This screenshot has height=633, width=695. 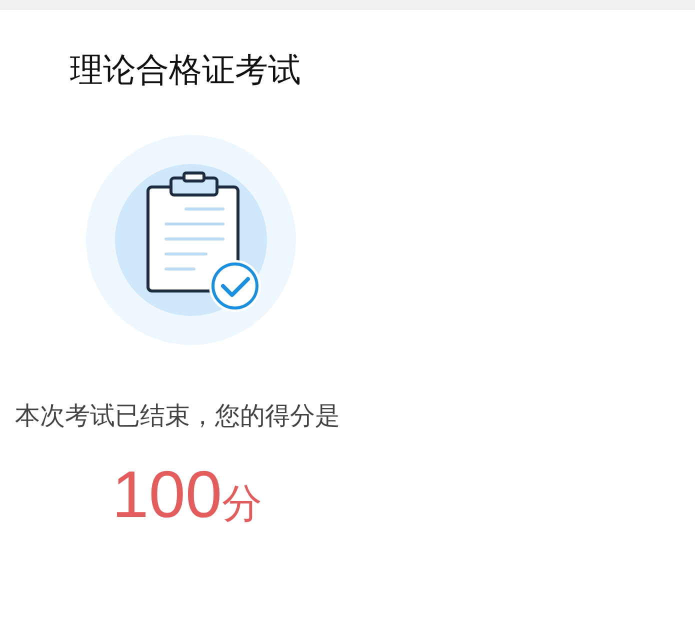 What do you see at coordinates (191, 240) in the screenshot?
I see `clipboard-check-icon` at bounding box center [191, 240].